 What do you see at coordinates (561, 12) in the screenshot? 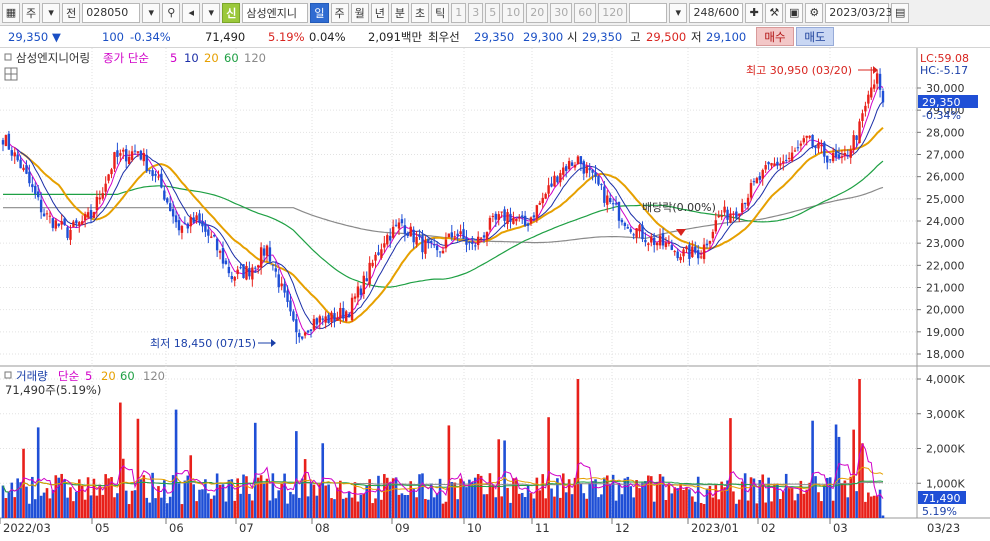
I see `interval-30: 30` at bounding box center [561, 12].